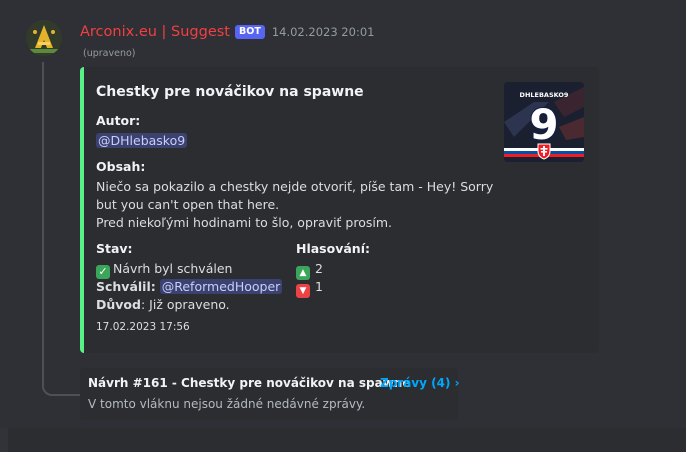 Image resolution: width=686 pixels, height=452 pixels. What do you see at coordinates (333, 248) in the screenshot?
I see `votes-field-label: Hlasování:` at bounding box center [333, 248].